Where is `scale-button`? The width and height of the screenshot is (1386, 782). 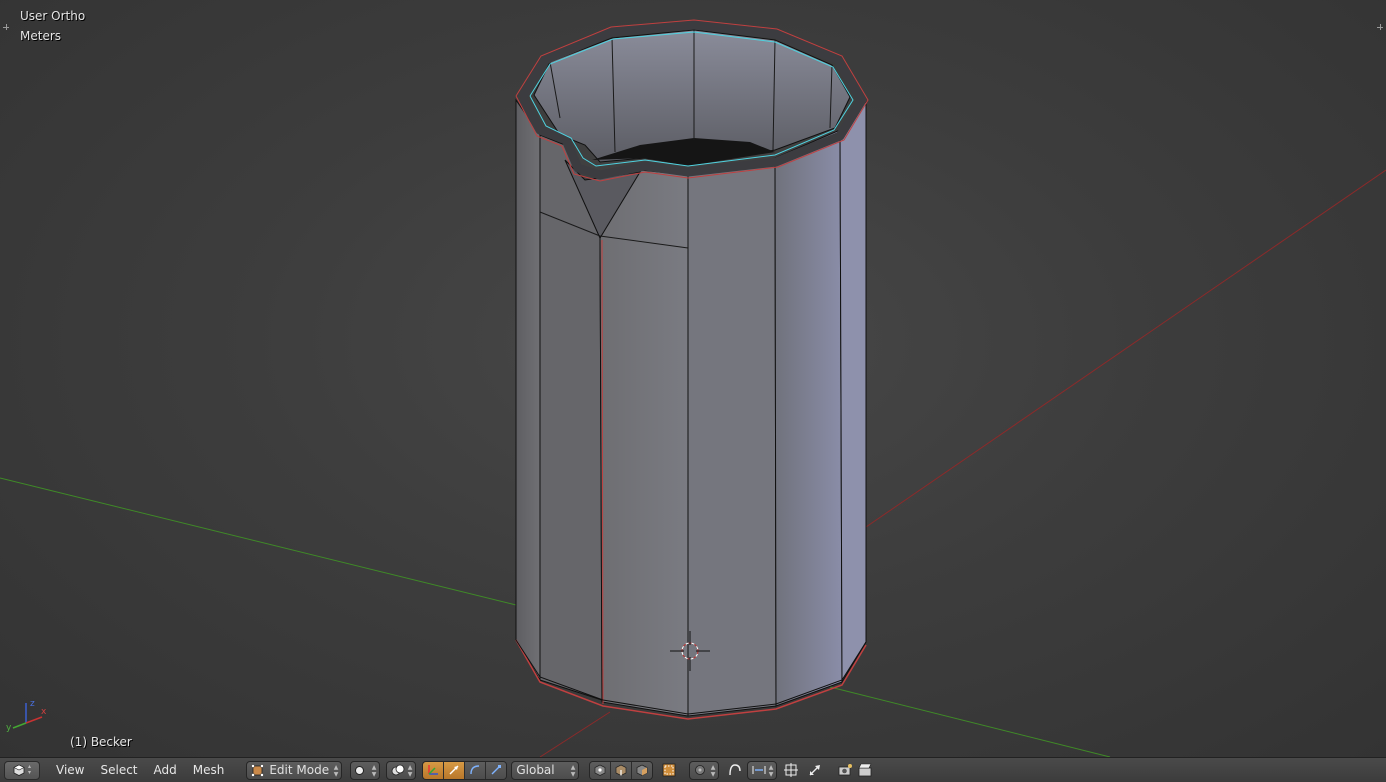 scale-button is located at coordinates (496, 770).